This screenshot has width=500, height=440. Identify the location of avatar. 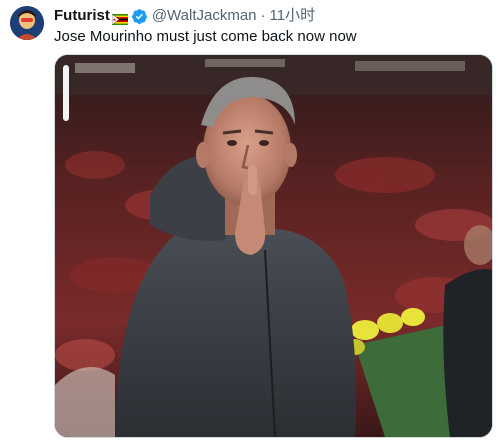
(27, 23).